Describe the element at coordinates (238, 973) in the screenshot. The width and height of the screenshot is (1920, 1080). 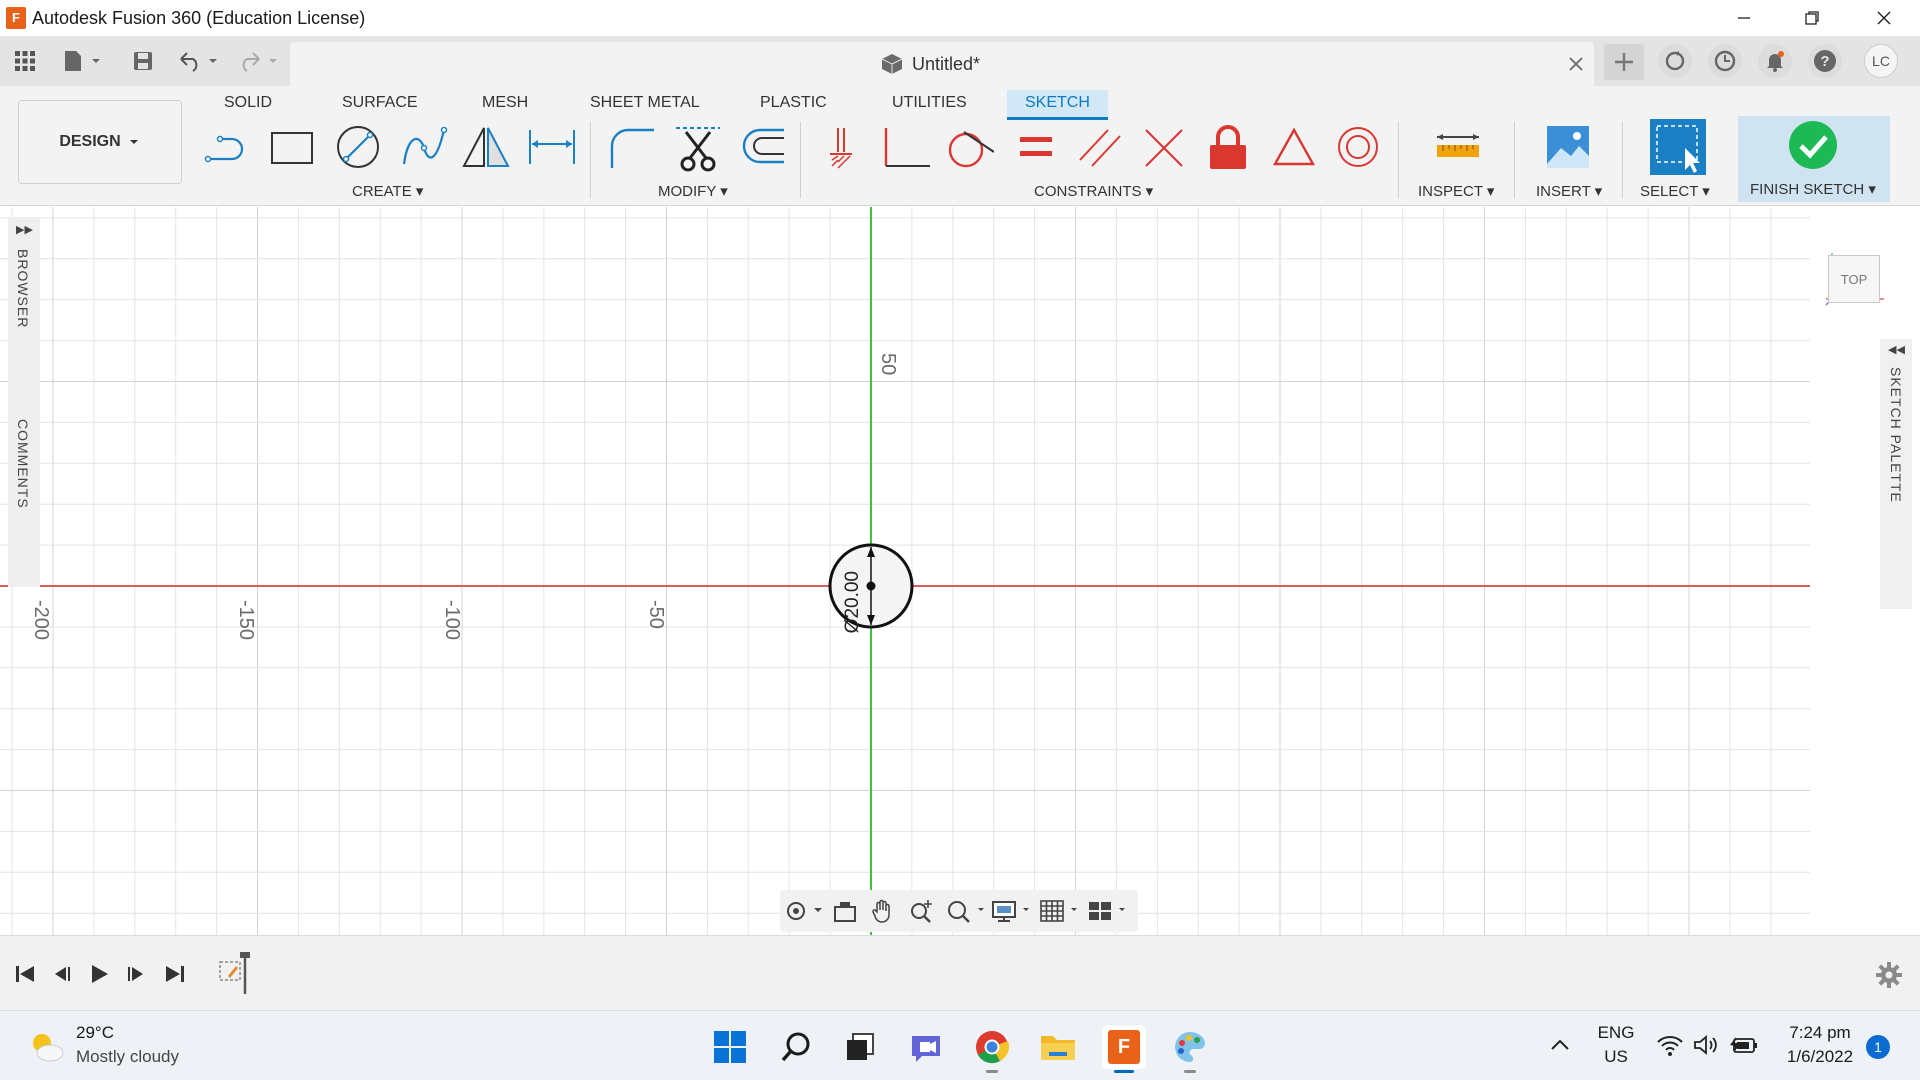
I see `timeline-sketch-feature` at that location.